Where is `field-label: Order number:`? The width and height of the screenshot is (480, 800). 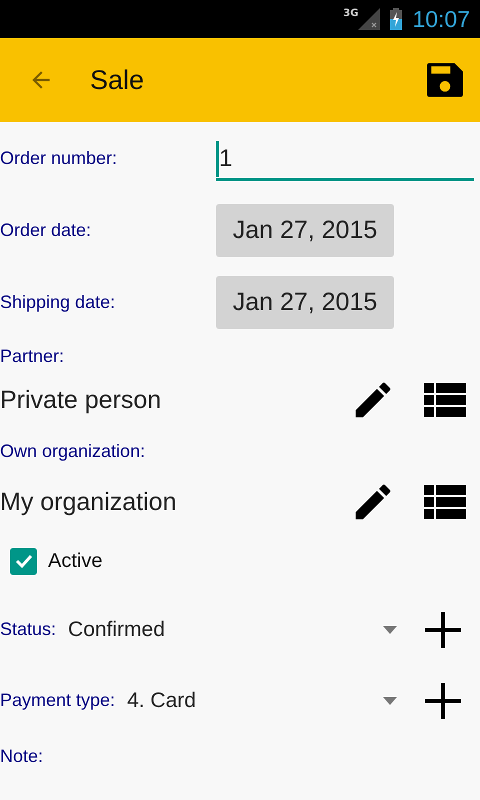
field-label: Order number: is located at coordinates (59, 158).